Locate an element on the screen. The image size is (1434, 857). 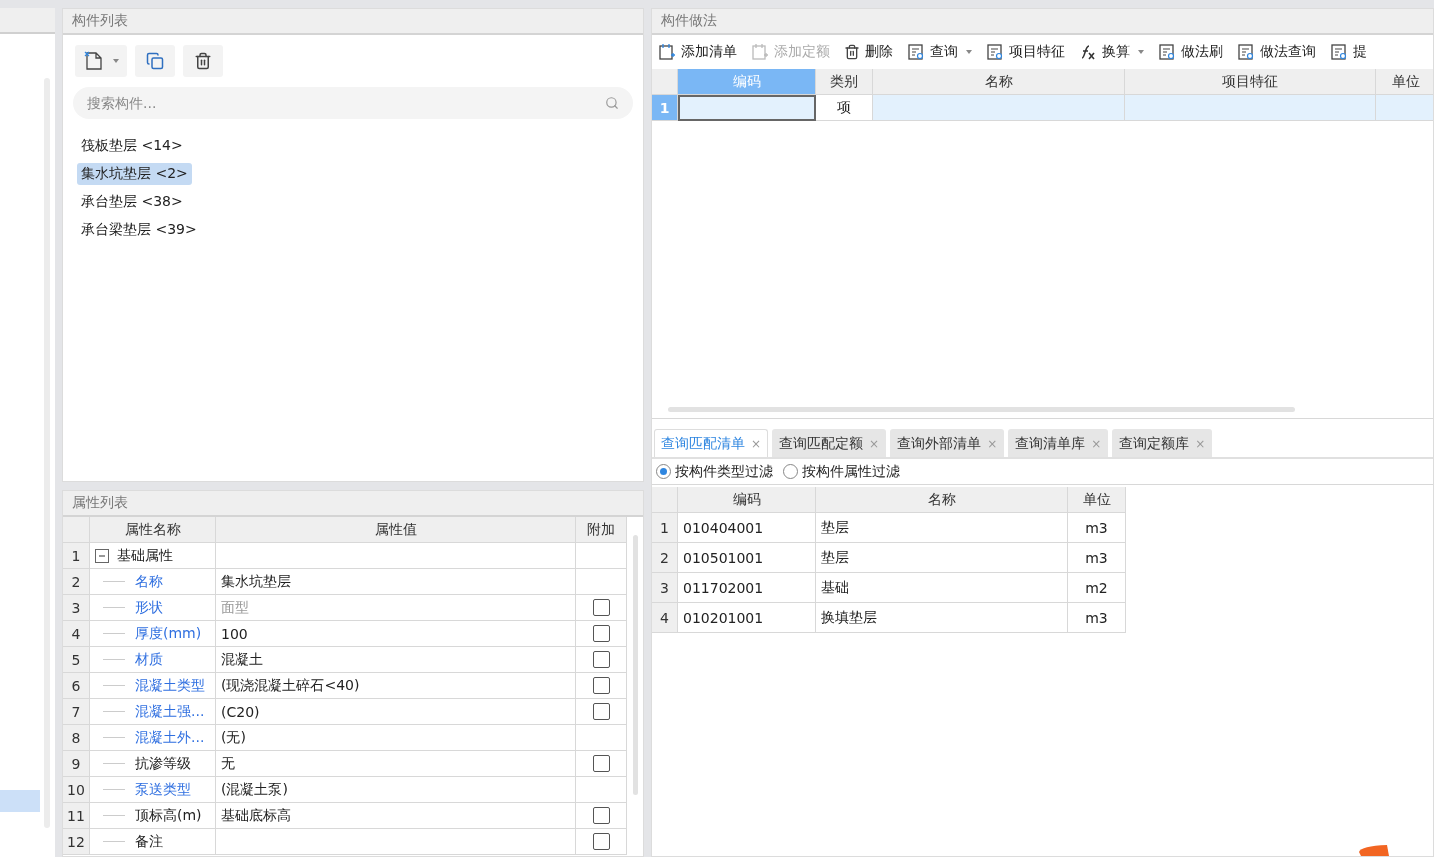
column-header: 属性值 is located at coordinates (396, 530).